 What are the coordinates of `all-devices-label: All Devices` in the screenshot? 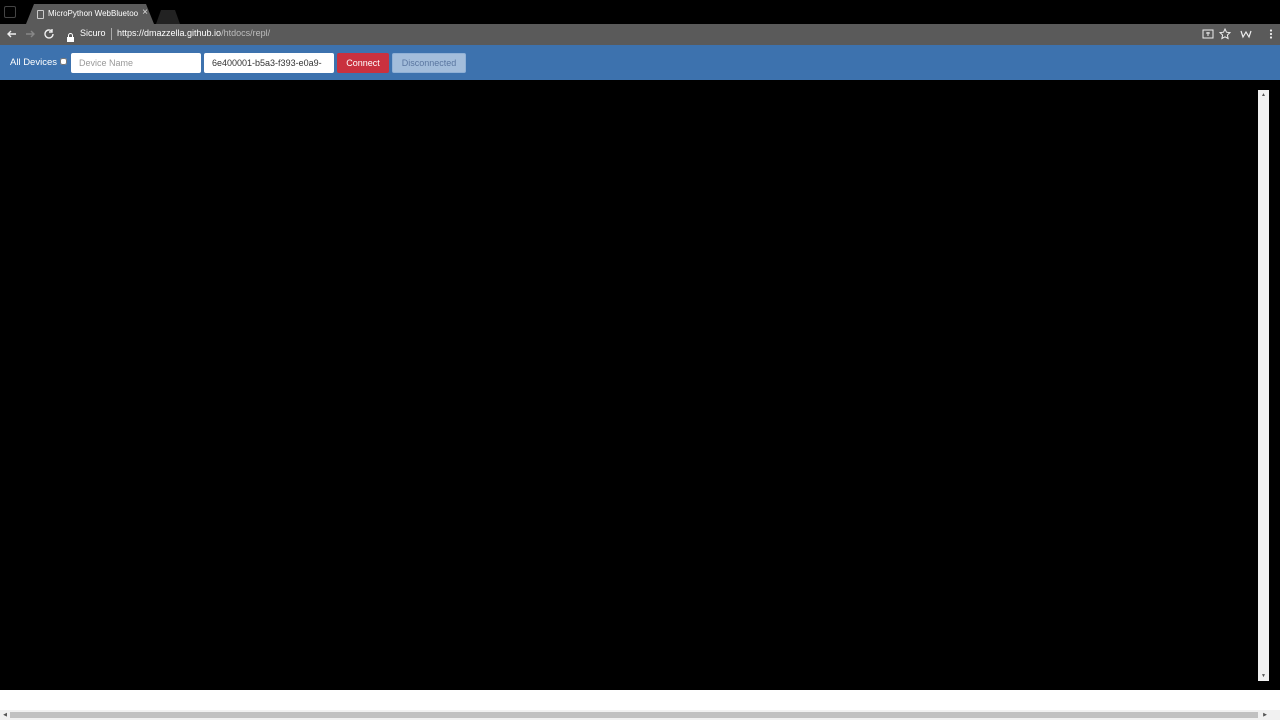 It's located at (33, 62).